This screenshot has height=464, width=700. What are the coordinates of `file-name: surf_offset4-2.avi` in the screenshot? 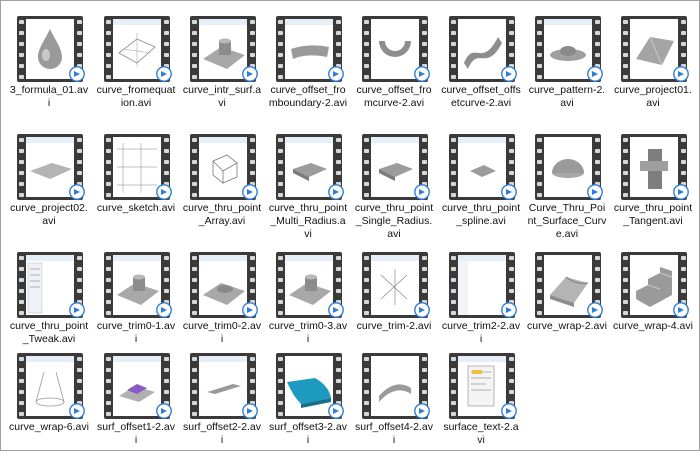 It's located at (394, 433).